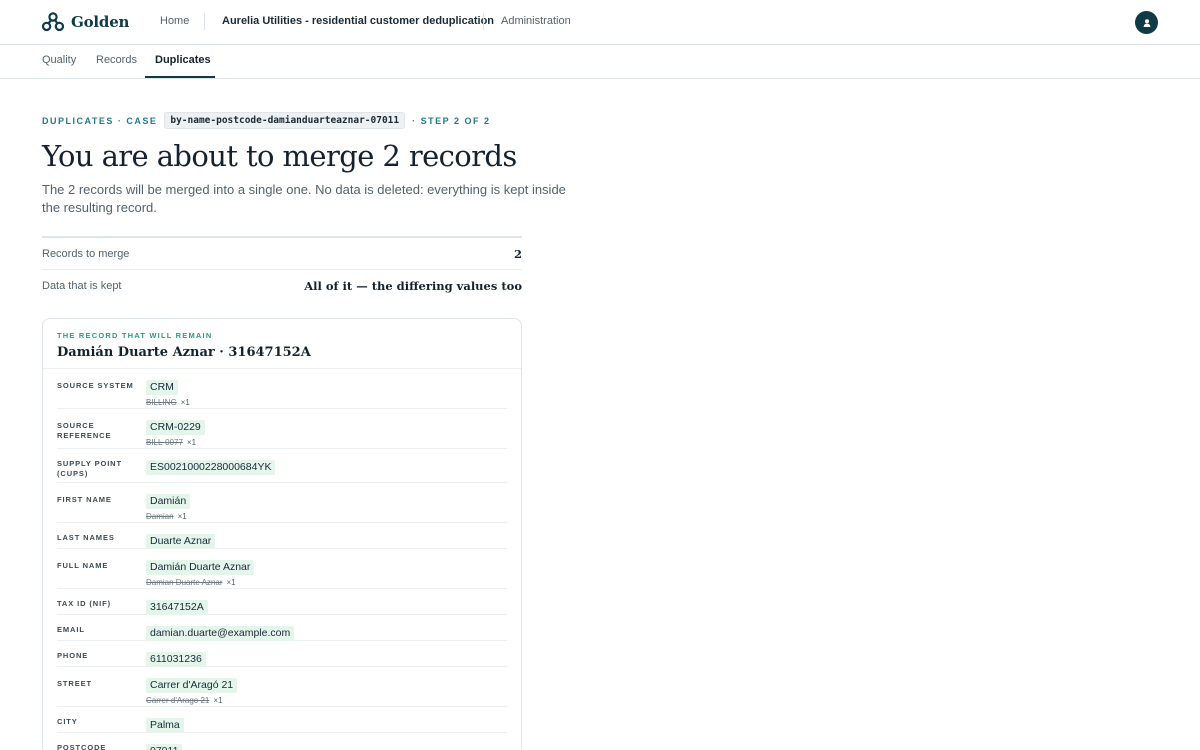 The height and width of the screenshot is (750, 1200). Describe the element at coordinates (174, 21) in the screenshot. I see `nav-home: Home` at that location.